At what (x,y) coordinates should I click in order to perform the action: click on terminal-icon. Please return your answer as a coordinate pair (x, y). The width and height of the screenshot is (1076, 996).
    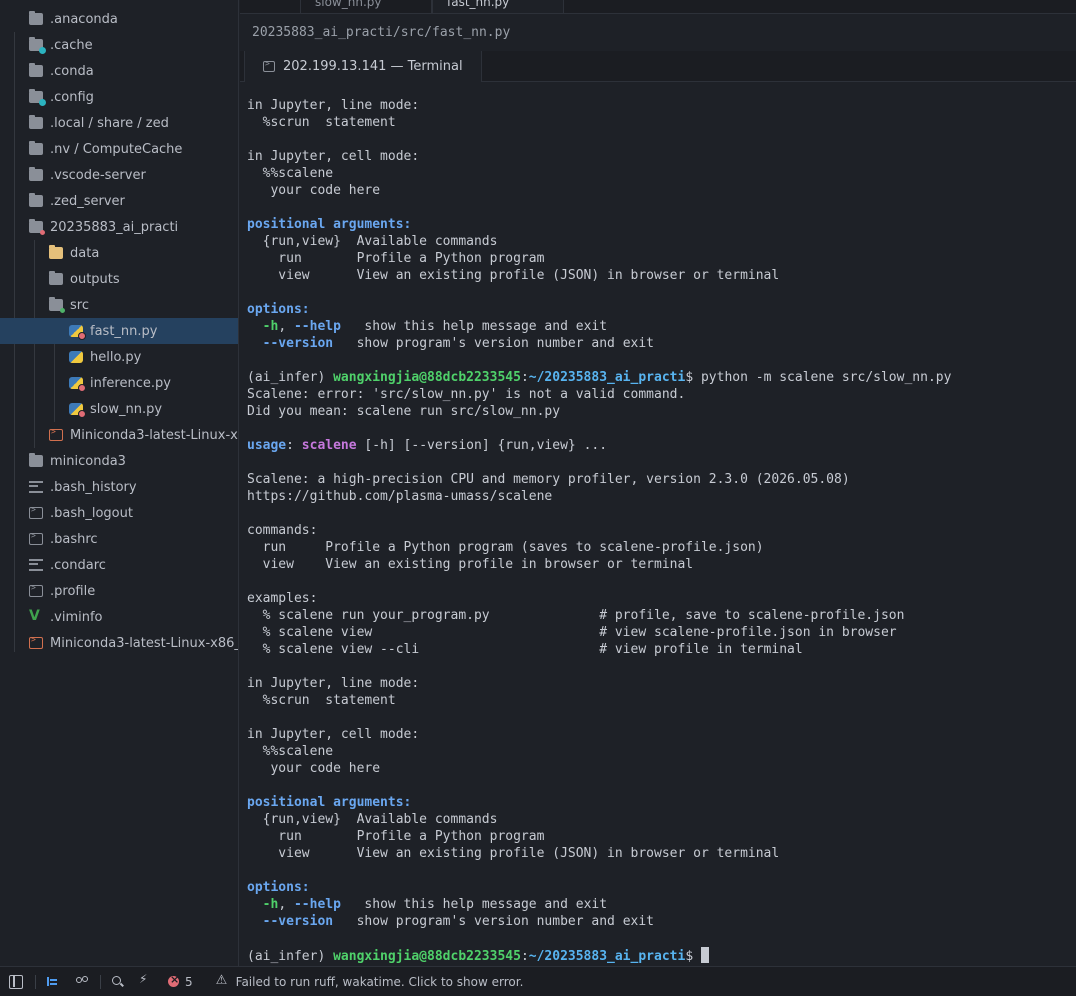
    Looking at the image, I should click on (269, 65).